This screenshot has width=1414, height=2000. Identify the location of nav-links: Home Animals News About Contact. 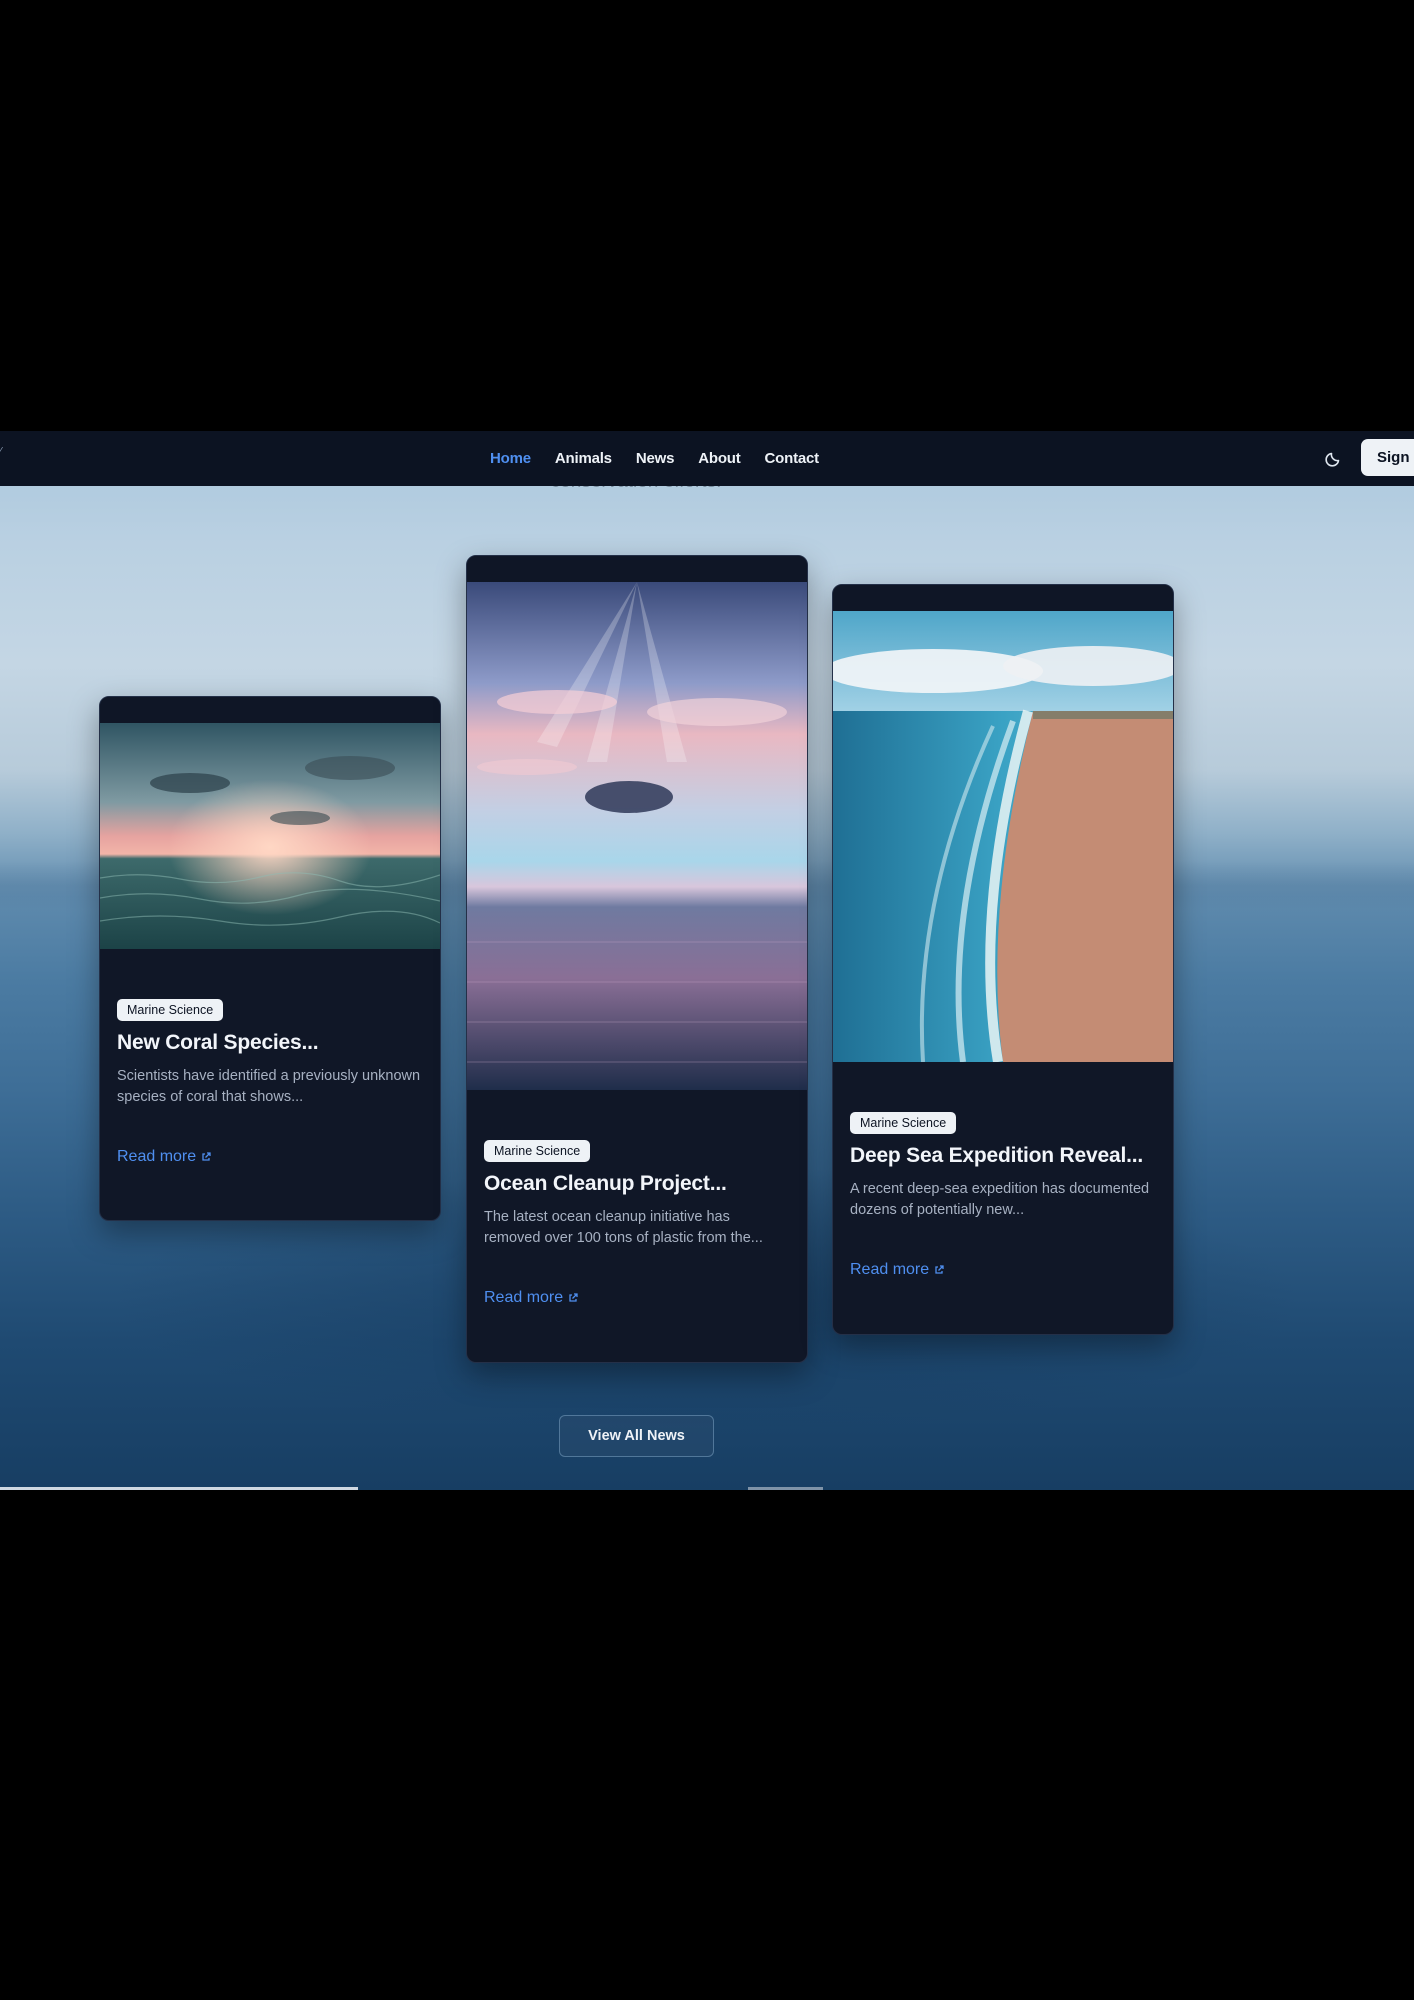
(654, 458).